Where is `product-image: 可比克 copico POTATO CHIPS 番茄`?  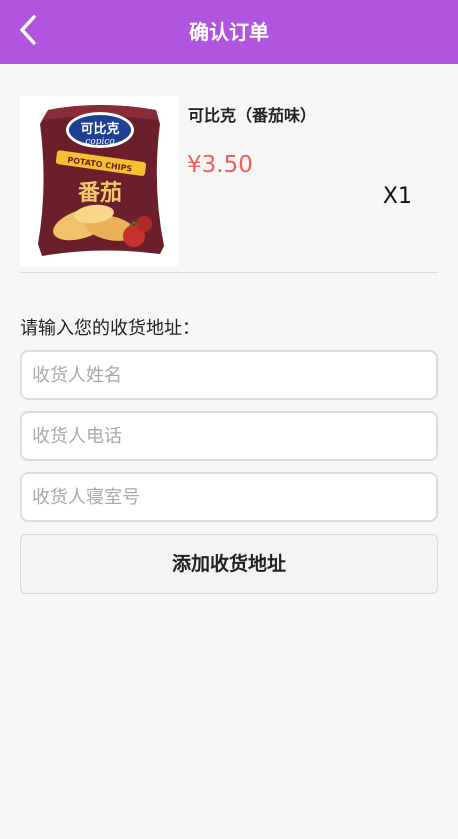 product-image: 可比克 copico POTATO CHIPS 番茄 is located at coordinates (99, 181).